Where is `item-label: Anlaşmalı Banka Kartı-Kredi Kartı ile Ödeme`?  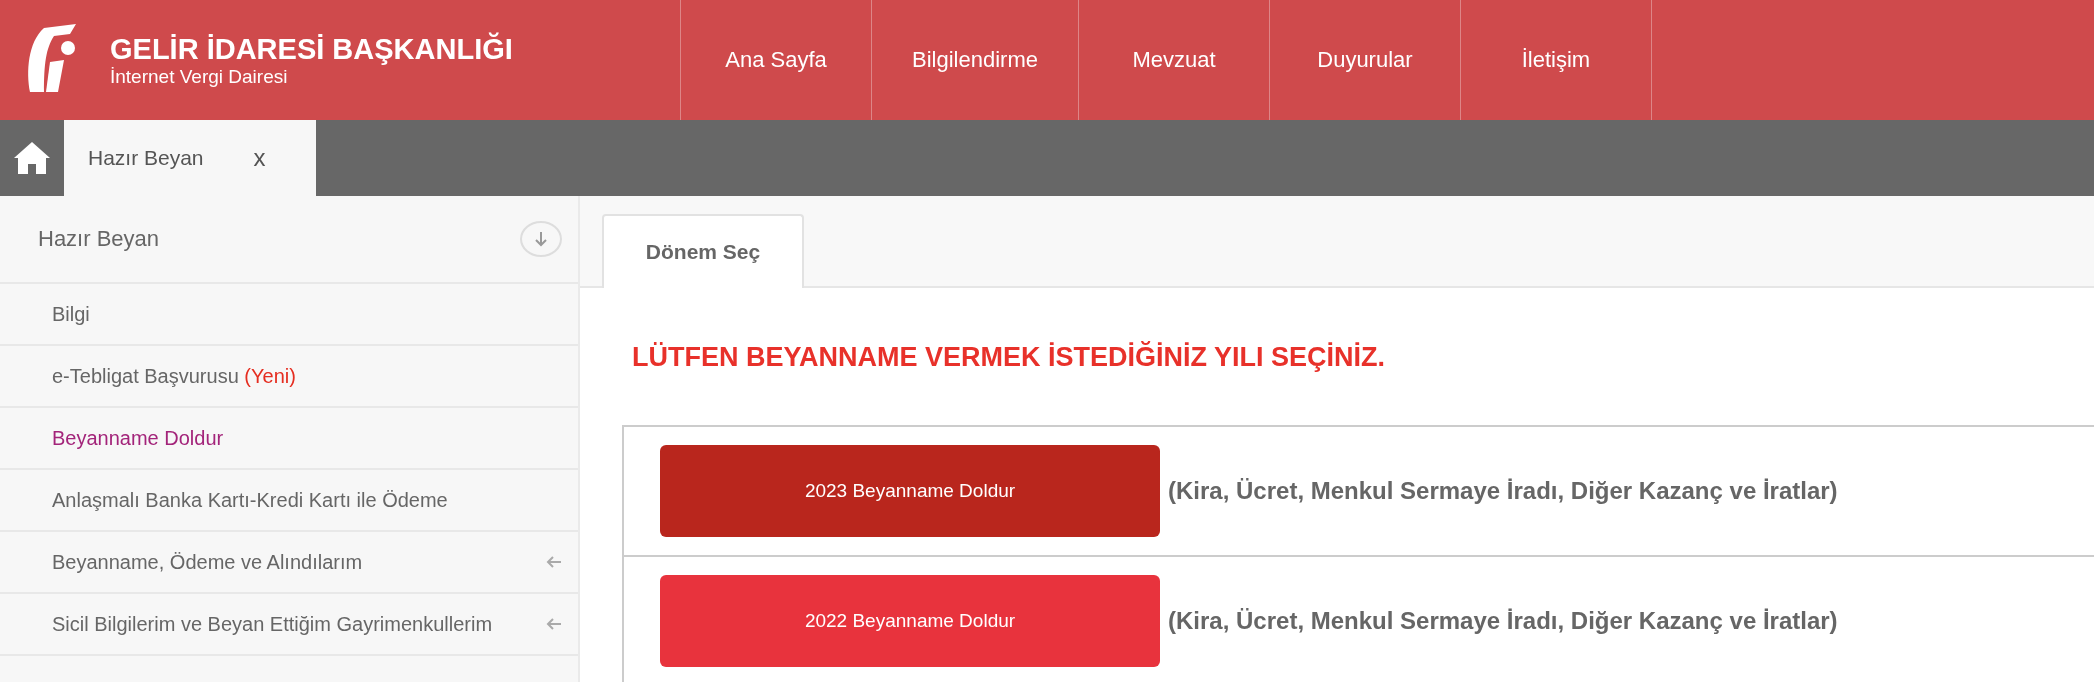 item-label: Anlaşmalı Banka Kartı-Kredi Kartı ile Ödeme is located at coordinates (250, 500).